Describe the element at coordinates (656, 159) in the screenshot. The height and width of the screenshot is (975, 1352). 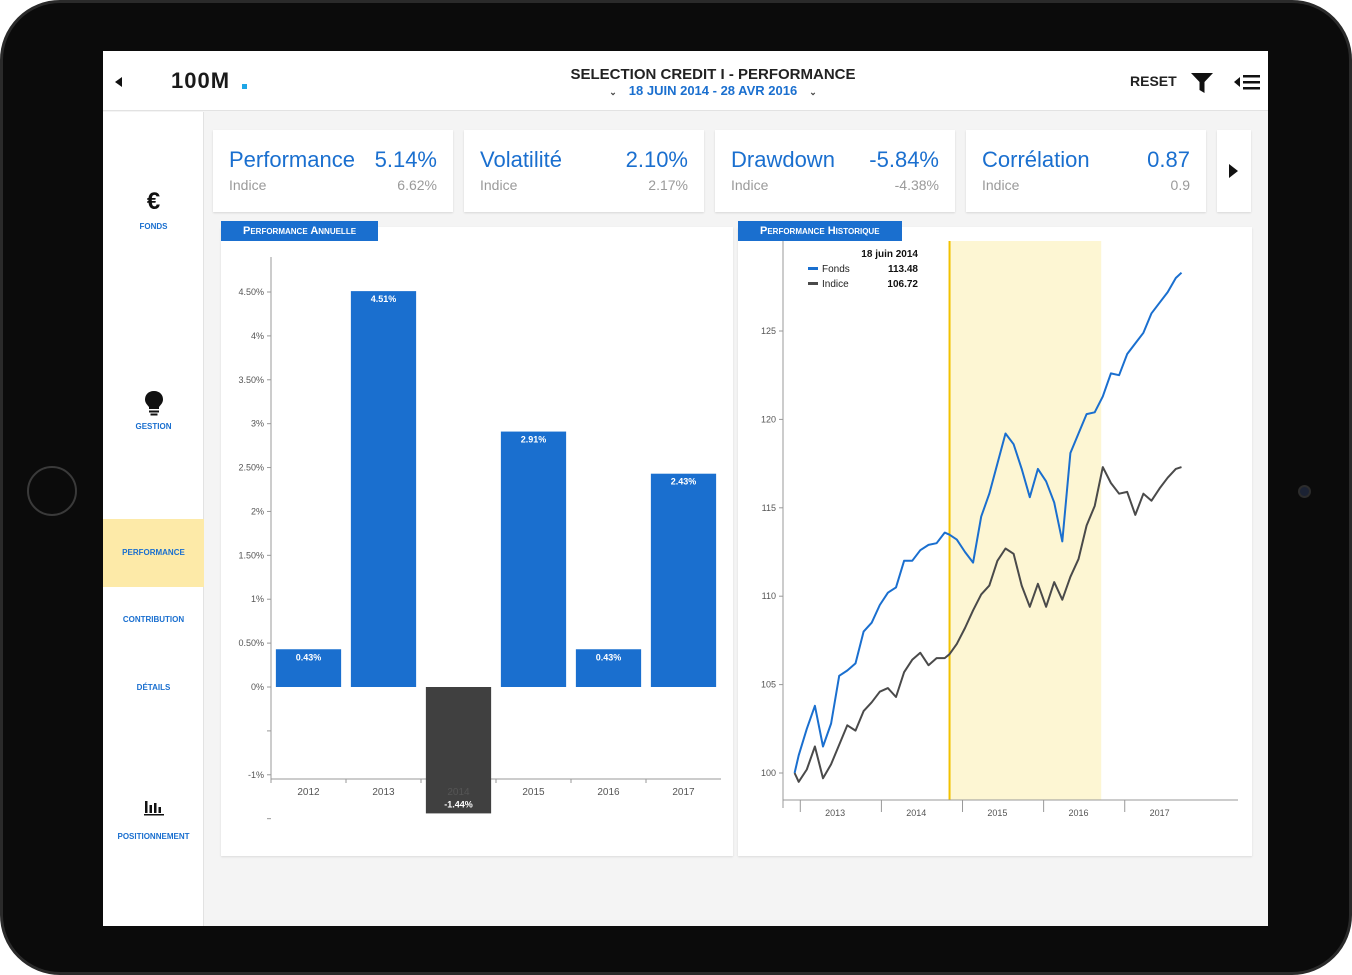
I see `kpi-value: 2.10%` at that location.